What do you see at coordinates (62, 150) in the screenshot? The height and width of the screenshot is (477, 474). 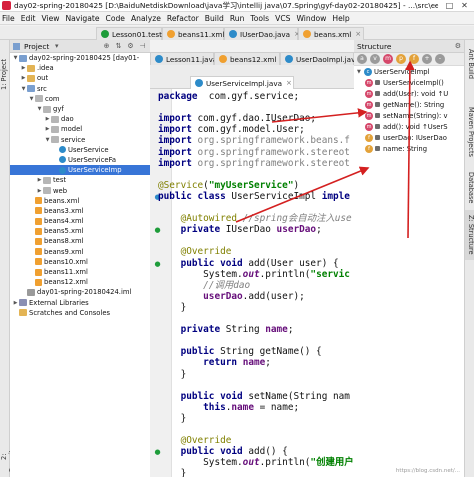 I see `class-icon` at bounding box center [62, 150].